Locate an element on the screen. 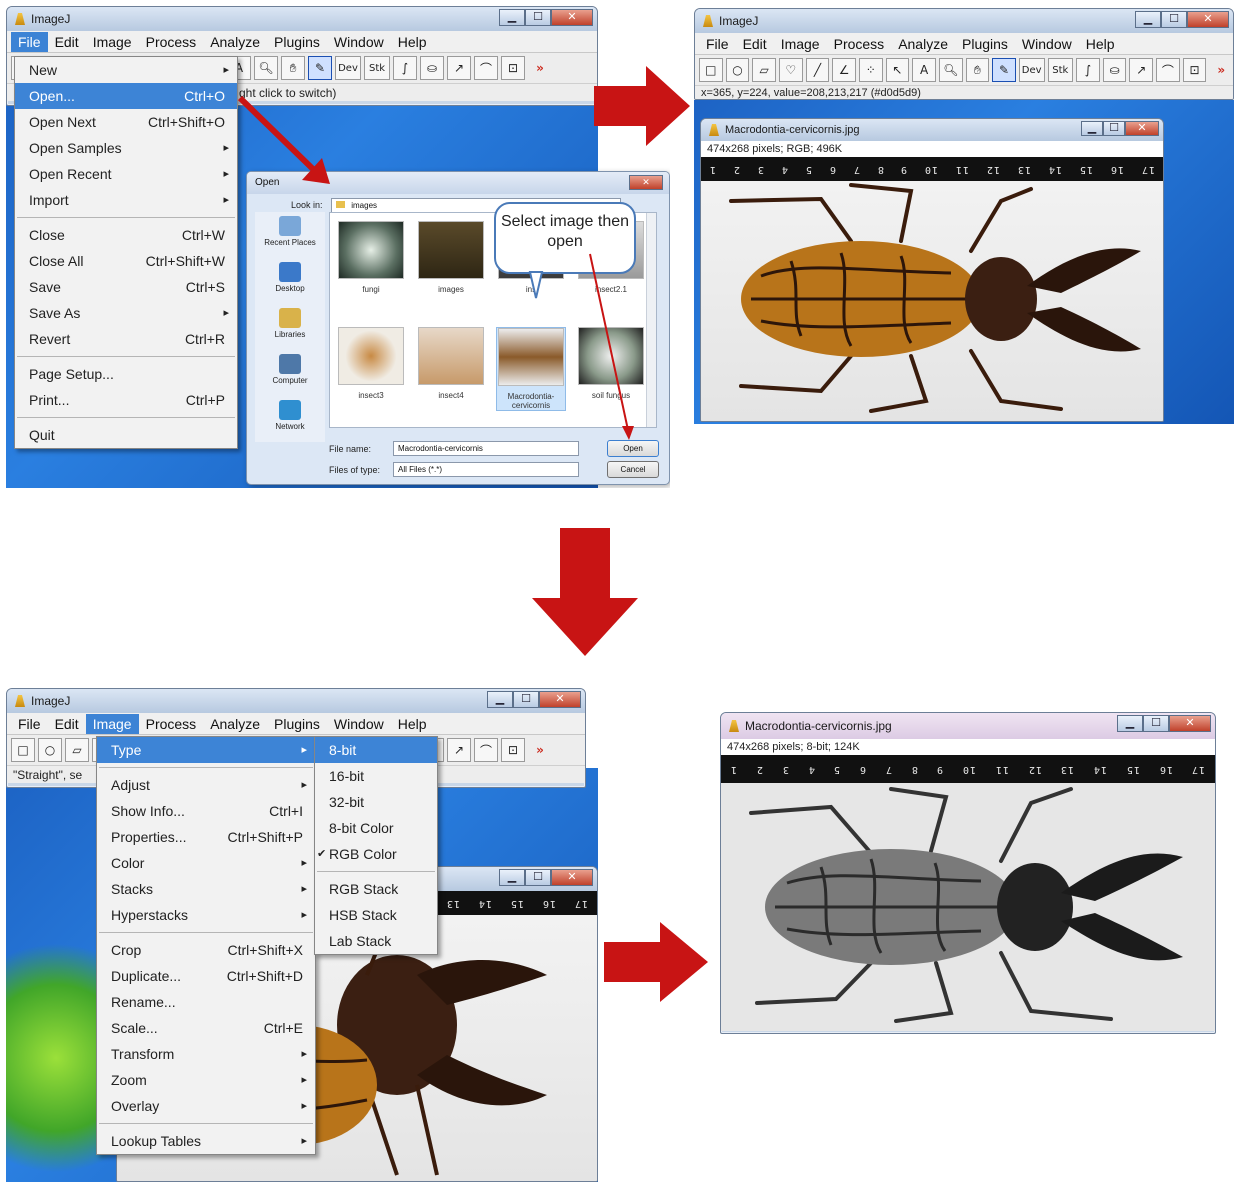  stack-tool-icon: Stk is located at coordinates (1060, 70).